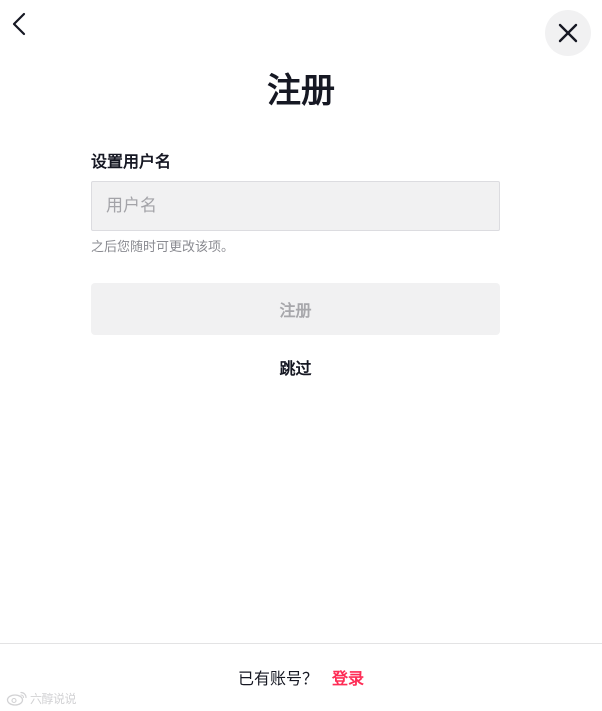  I want to click on login-link: 登录, so click(348, 677).